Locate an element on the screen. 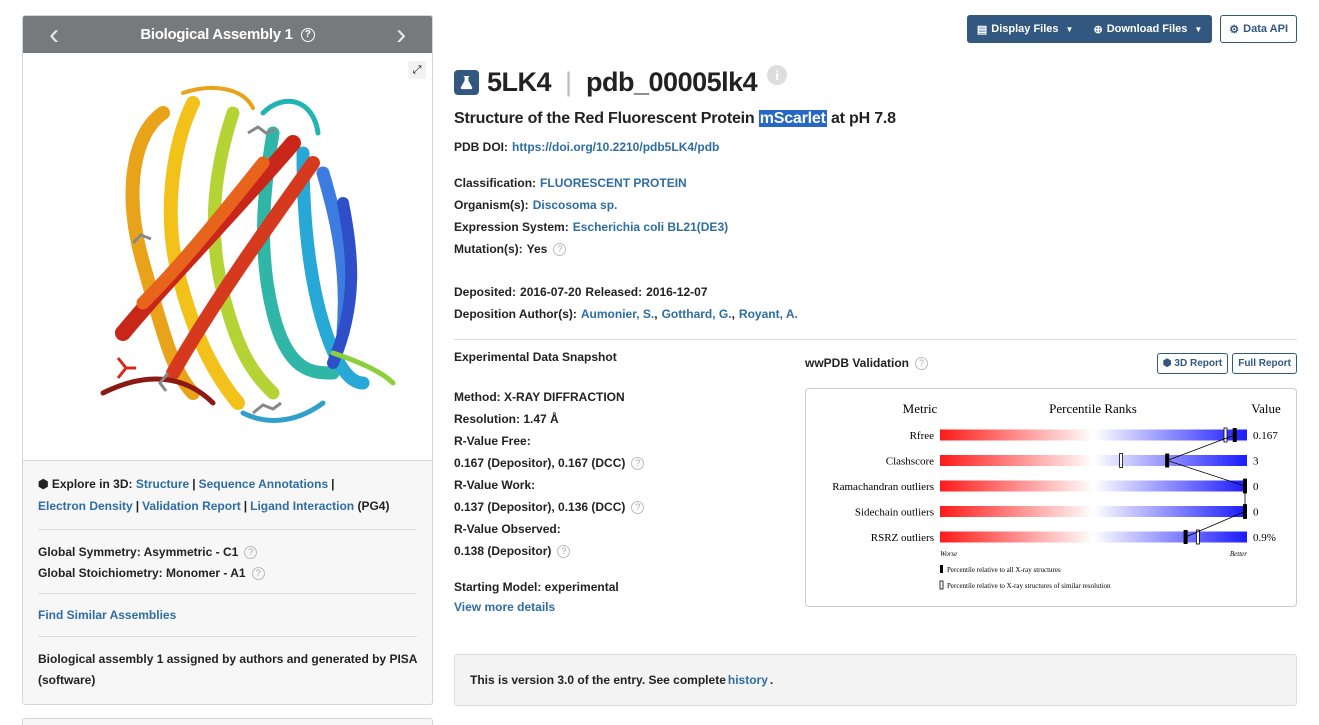 The image size is (1319, 725). released-date: 2016-12-07 is located at coordinates (677, 292).